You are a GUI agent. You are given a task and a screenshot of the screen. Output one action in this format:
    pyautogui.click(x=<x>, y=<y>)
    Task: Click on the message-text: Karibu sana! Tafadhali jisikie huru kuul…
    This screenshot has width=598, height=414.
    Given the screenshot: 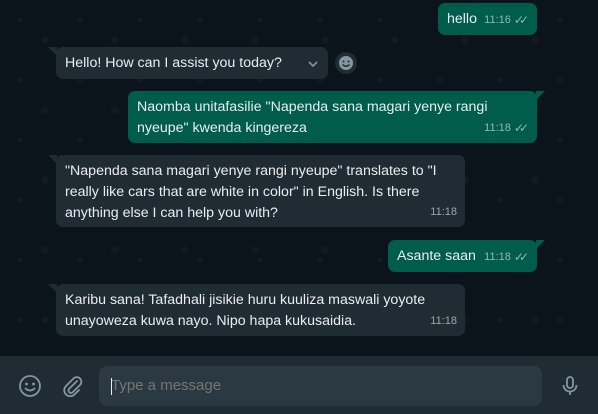 What is the action you would take?
    pyautogui.click(x=245, y=310)
    